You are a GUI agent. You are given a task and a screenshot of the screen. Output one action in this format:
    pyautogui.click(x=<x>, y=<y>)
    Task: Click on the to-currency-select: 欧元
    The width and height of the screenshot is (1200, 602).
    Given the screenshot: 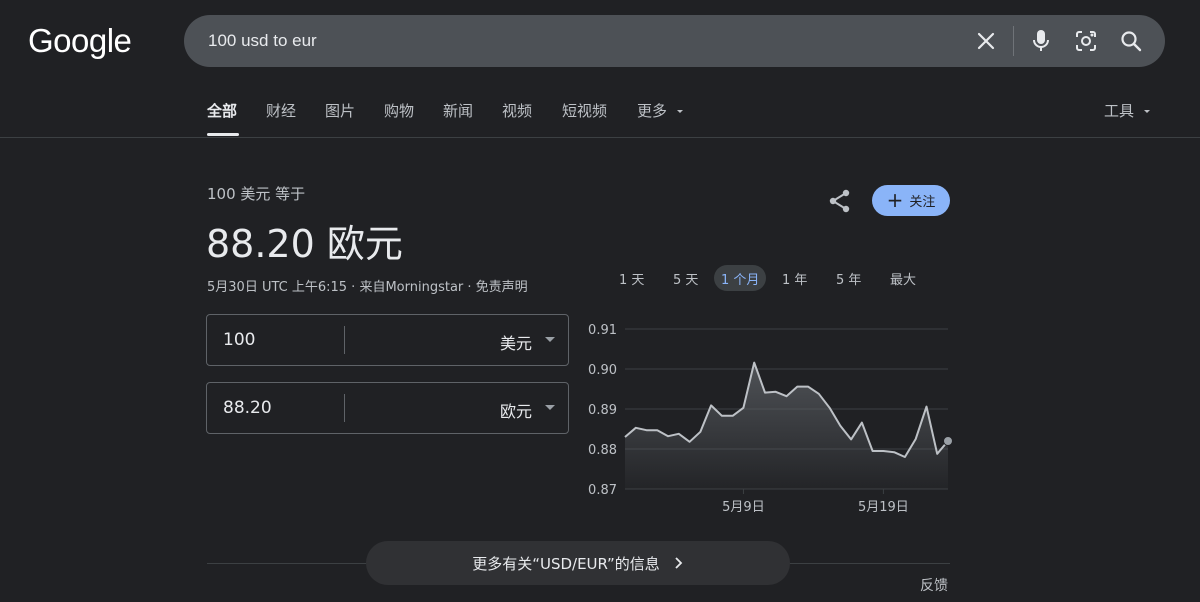 What is the action you would take?
    pyautogui.click(x=516, y=410)
    